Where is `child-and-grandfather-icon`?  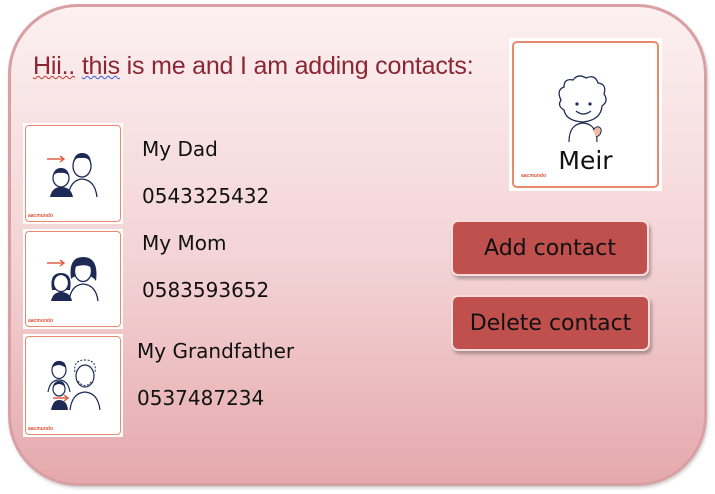
child-and-grandfather-icon is located at coordinates (74, 385).